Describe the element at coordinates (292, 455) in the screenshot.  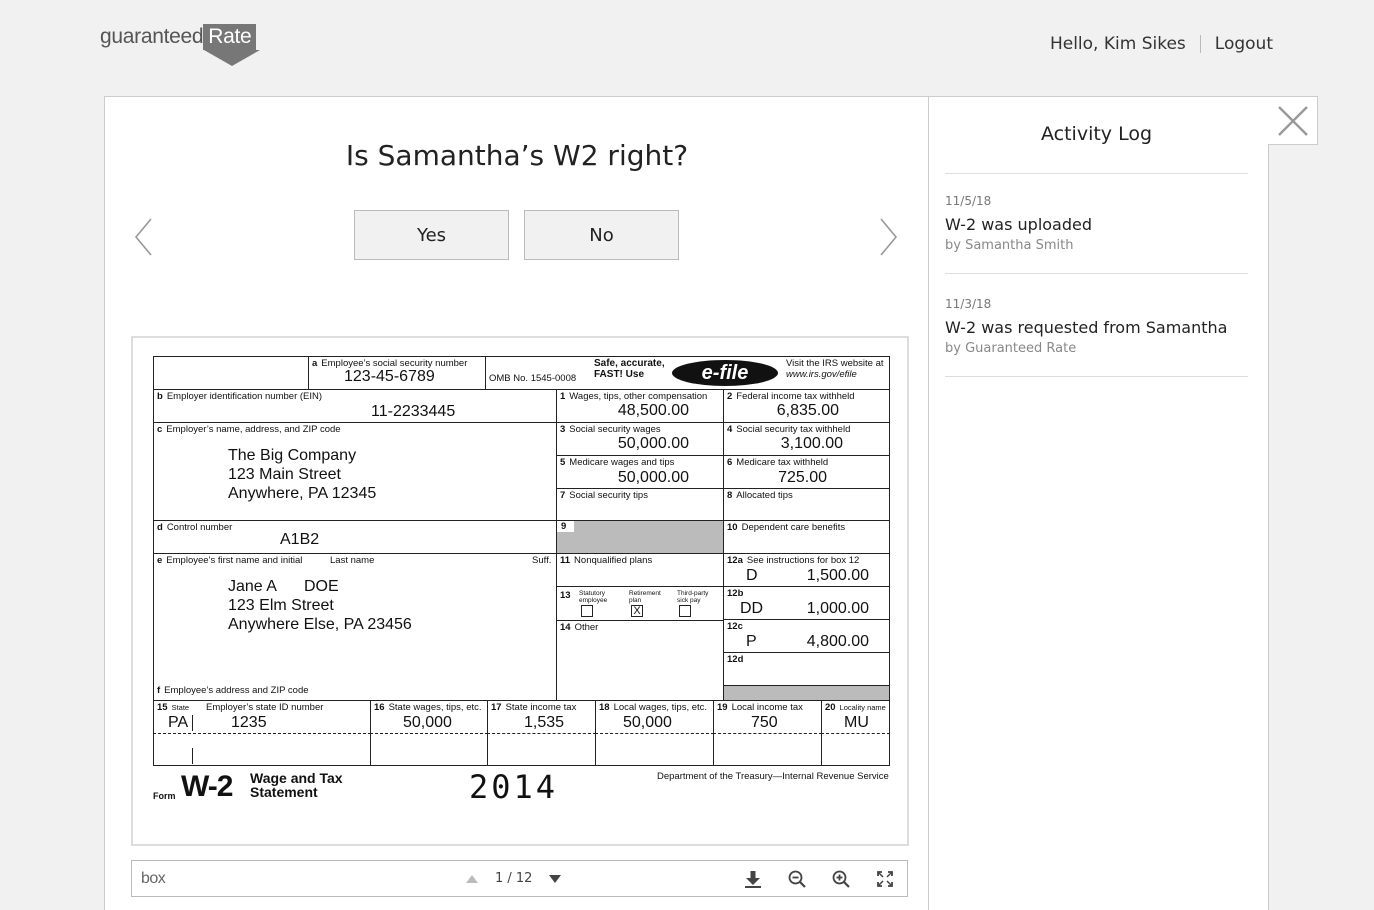
I see `employer-name: The Big Company` at that location.